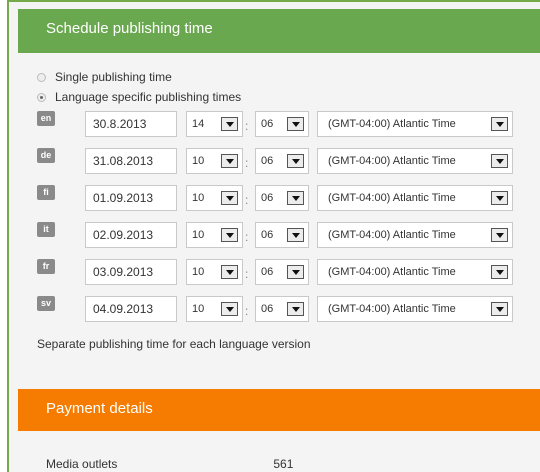 This screenshot has width=540, height=472. Describe the element at coordinates (131, 161) in the screenshot. I see `date-input: 31.08.2013` at that location.